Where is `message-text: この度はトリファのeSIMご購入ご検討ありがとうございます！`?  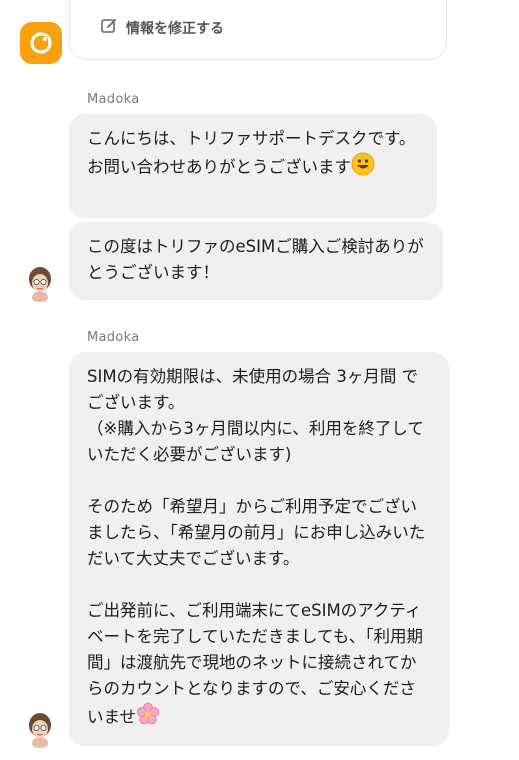 message-text: この度はトリファのeSIMご購入ご検討ありがとうございます！ is located at coordinates (255, 259).